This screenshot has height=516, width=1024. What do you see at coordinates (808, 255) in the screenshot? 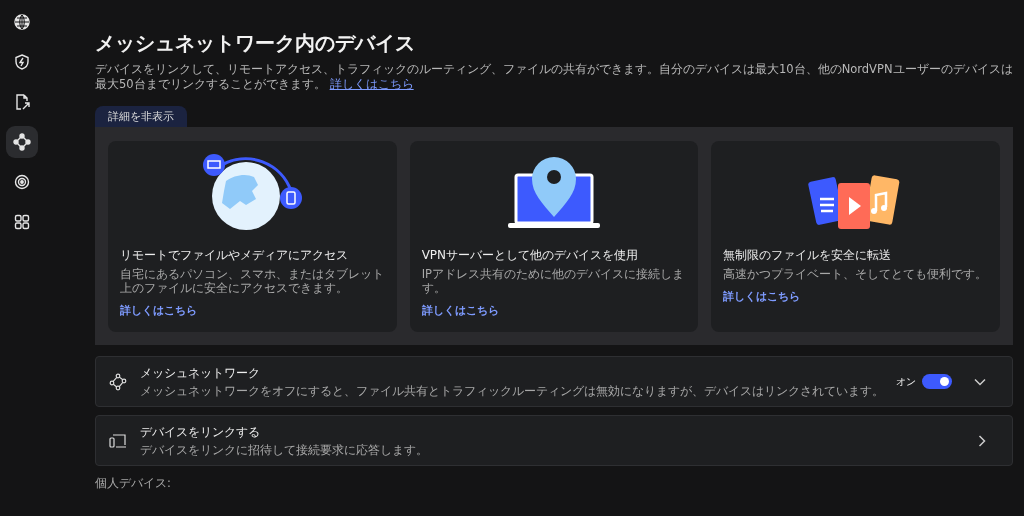
I see `card-title: 無制限のファイルを安全に転送` at bounding box center [808, 255].